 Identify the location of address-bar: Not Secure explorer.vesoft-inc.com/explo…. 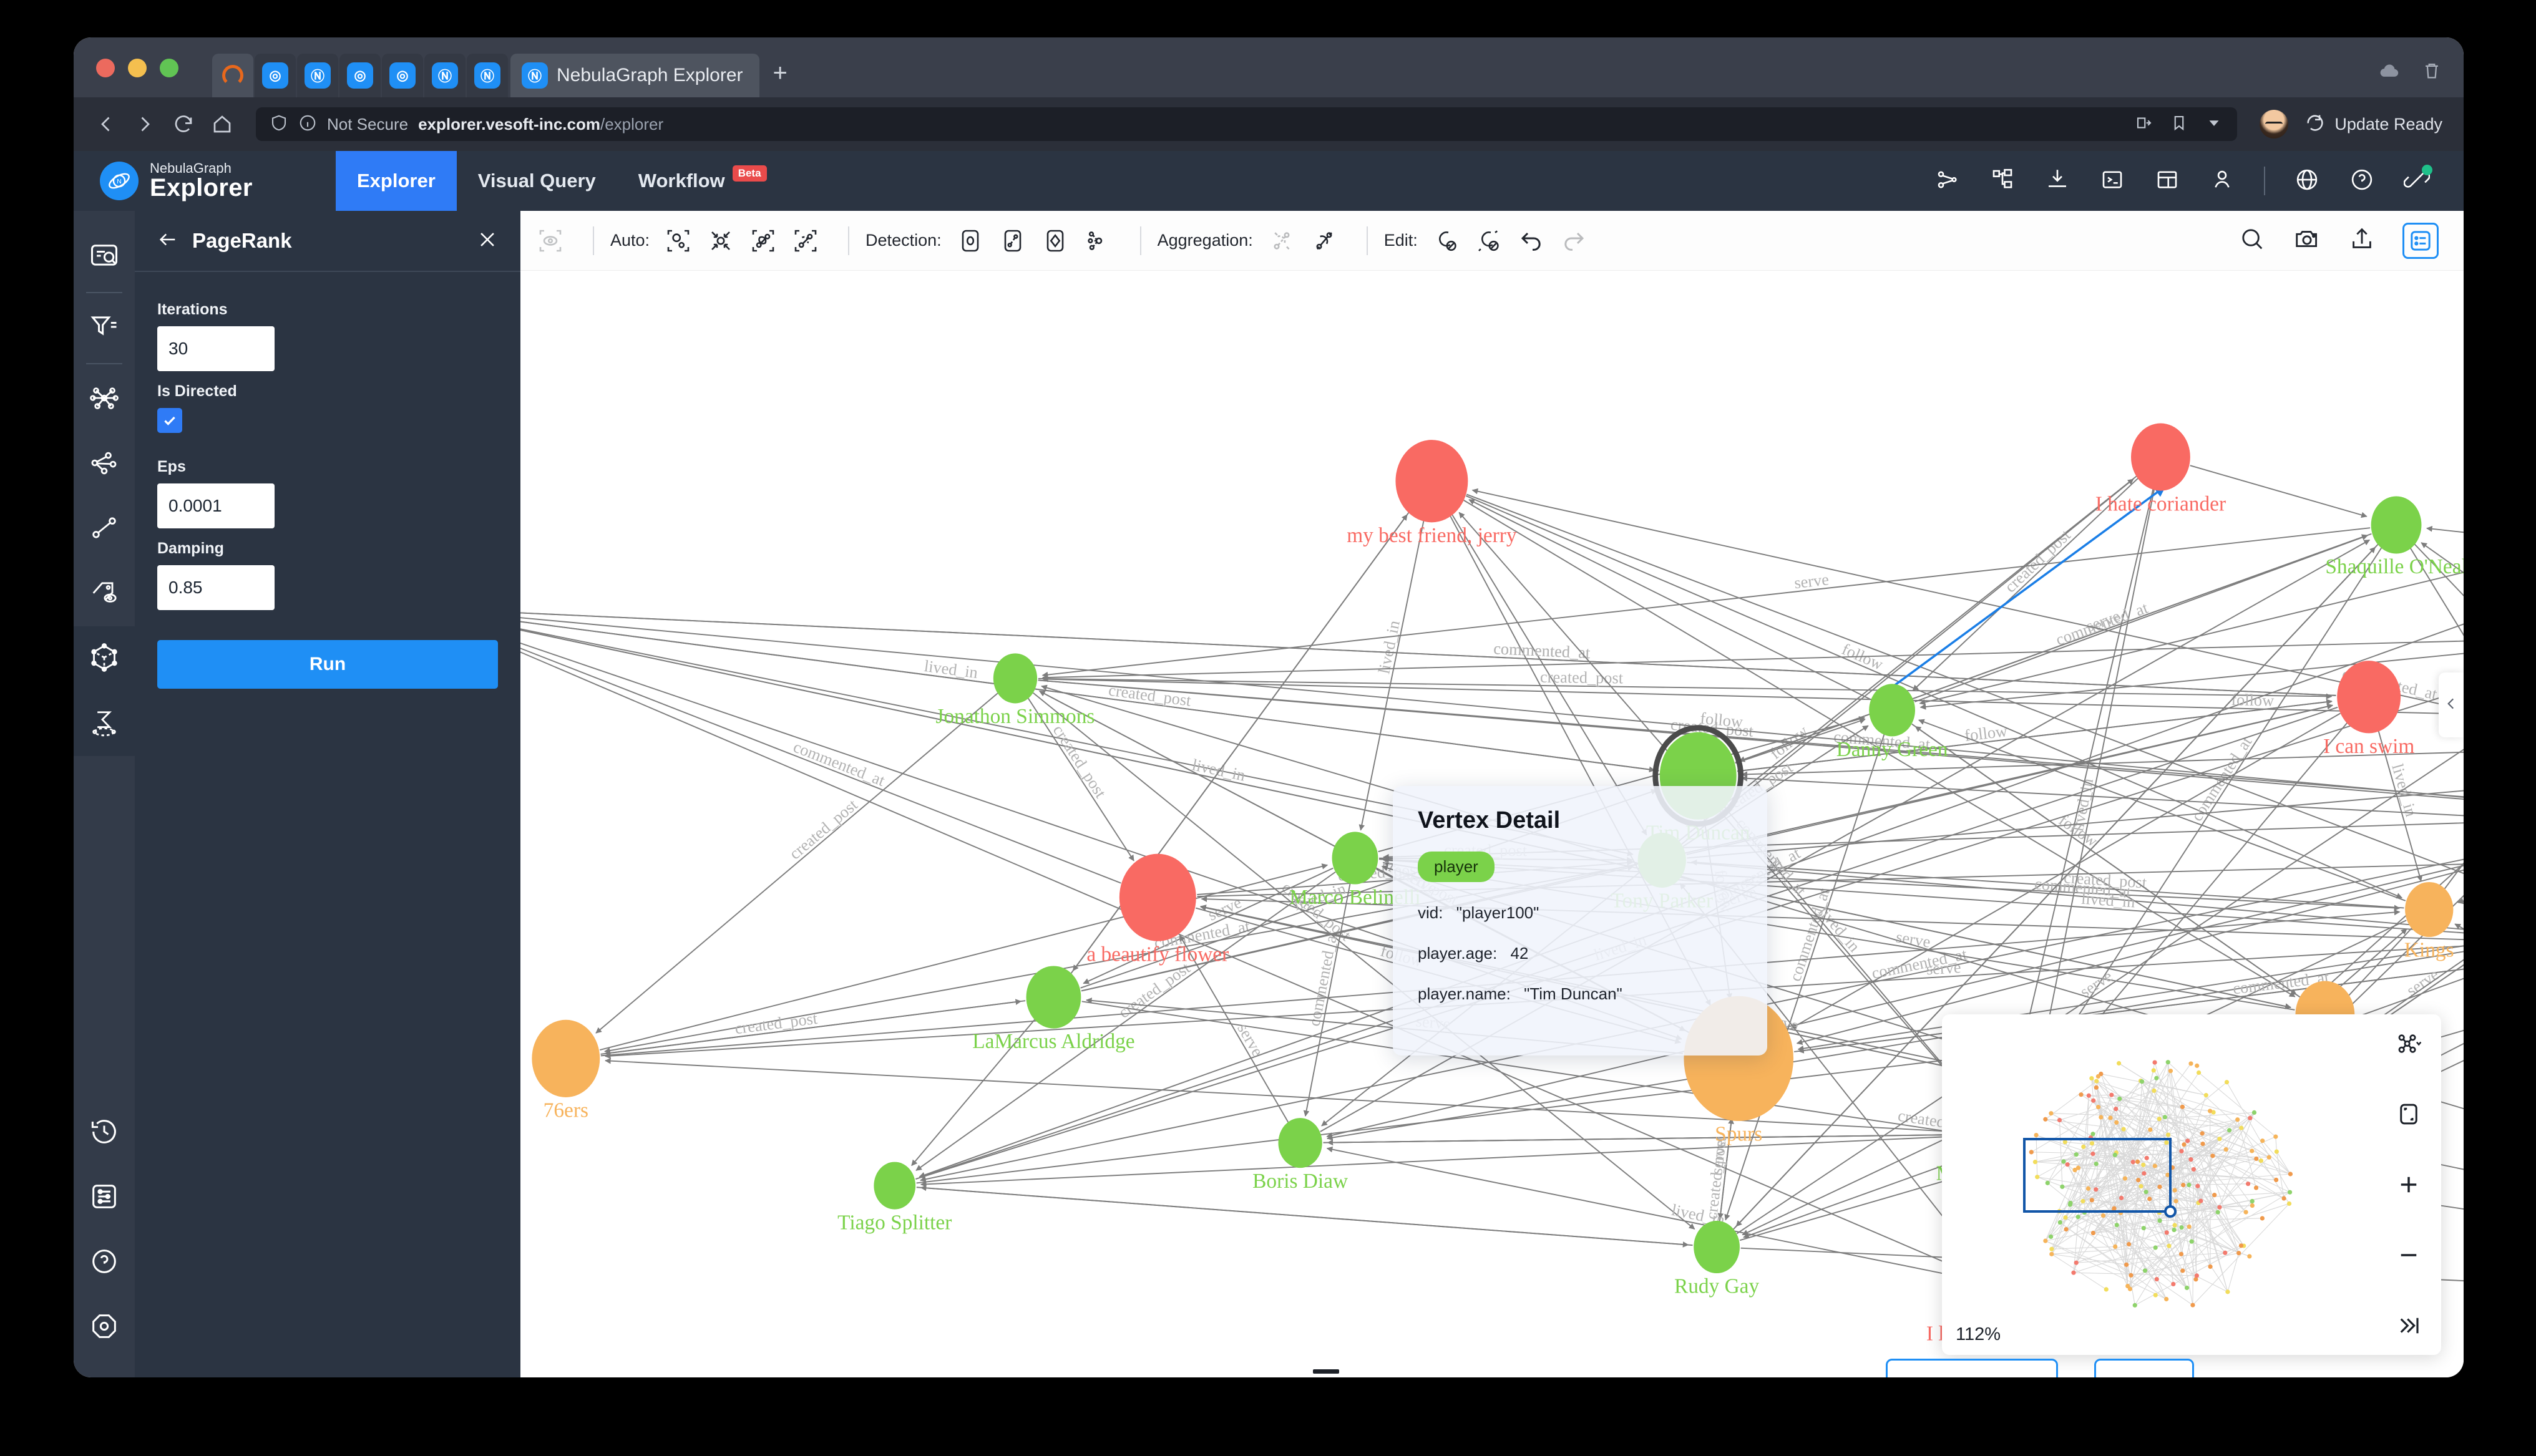
(1247, 124).